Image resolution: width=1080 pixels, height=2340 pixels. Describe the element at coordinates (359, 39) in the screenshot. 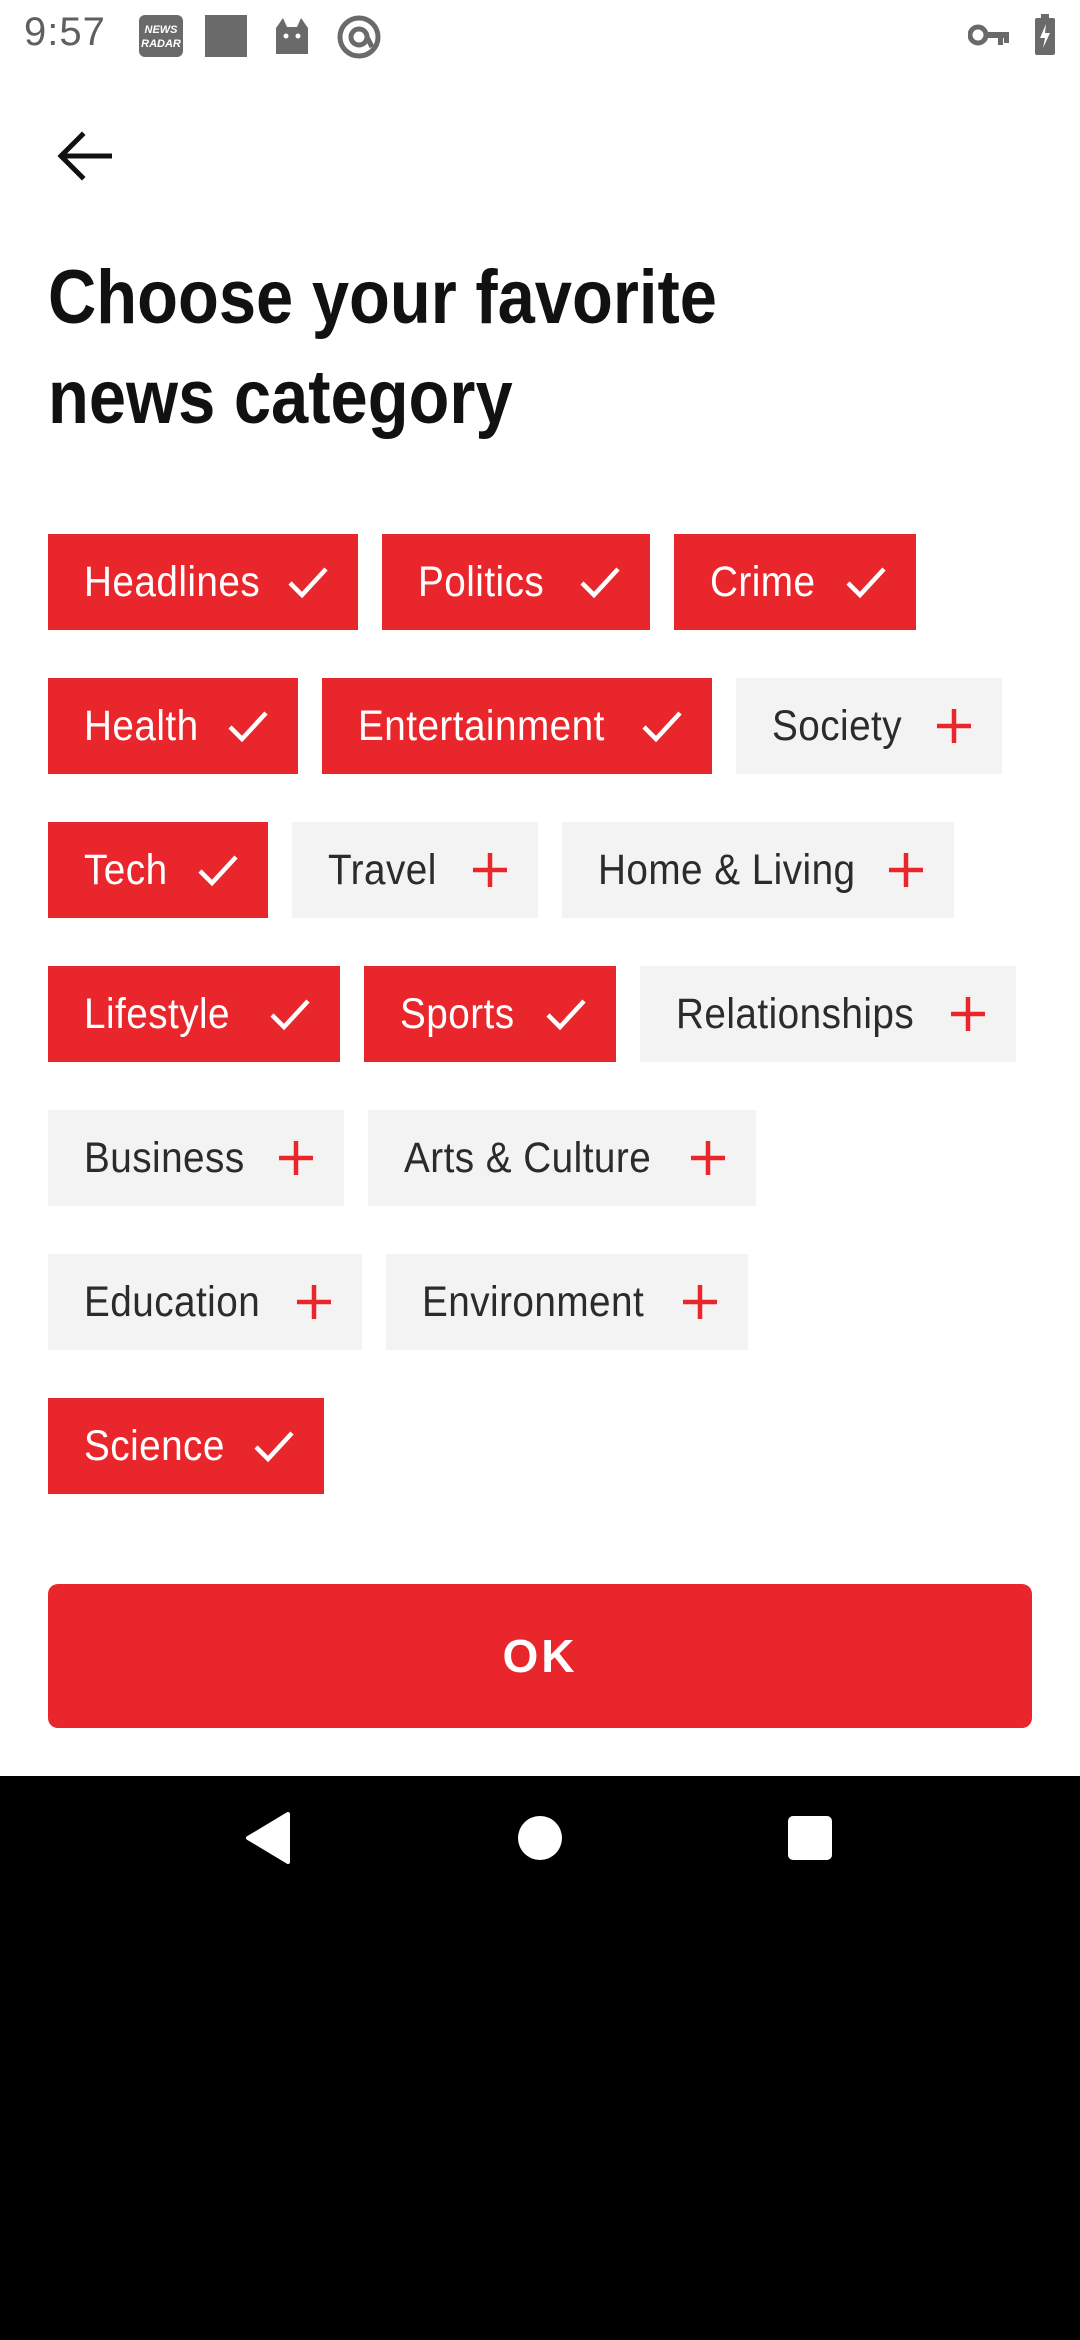

I see `at-sign-icon` at that location.